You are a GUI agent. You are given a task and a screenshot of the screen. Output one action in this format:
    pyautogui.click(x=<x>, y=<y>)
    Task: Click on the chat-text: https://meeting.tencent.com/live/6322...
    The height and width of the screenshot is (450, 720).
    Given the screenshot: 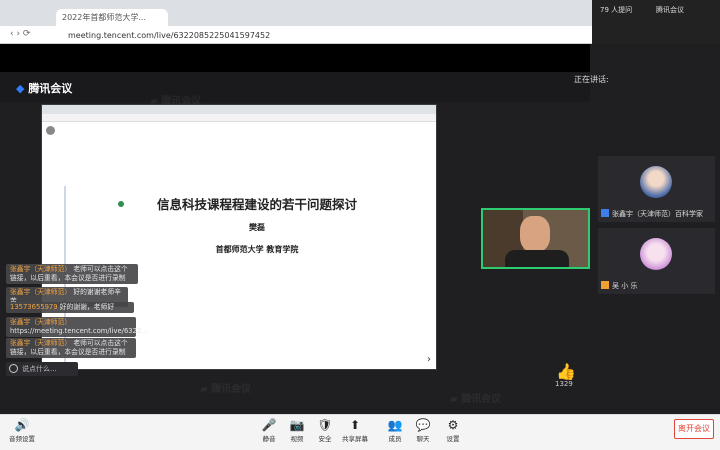 What is the action you would take?
    pyautogui.click(x=79, y=331)
    